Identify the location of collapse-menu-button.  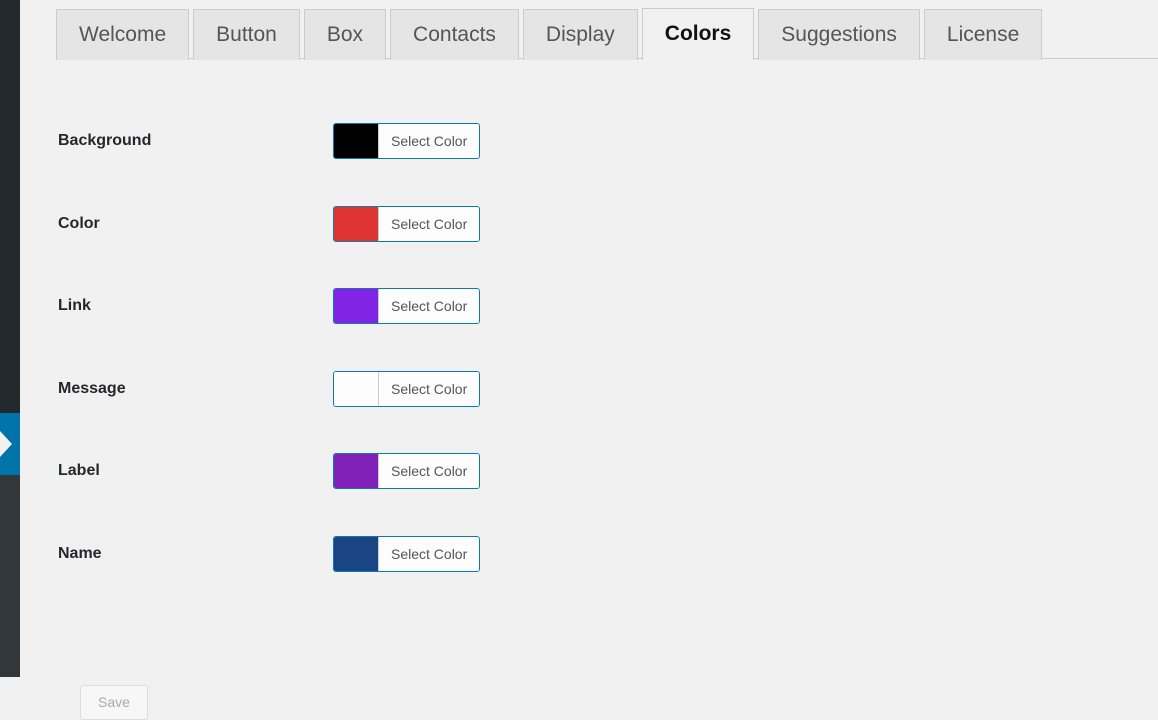
(10, 444).